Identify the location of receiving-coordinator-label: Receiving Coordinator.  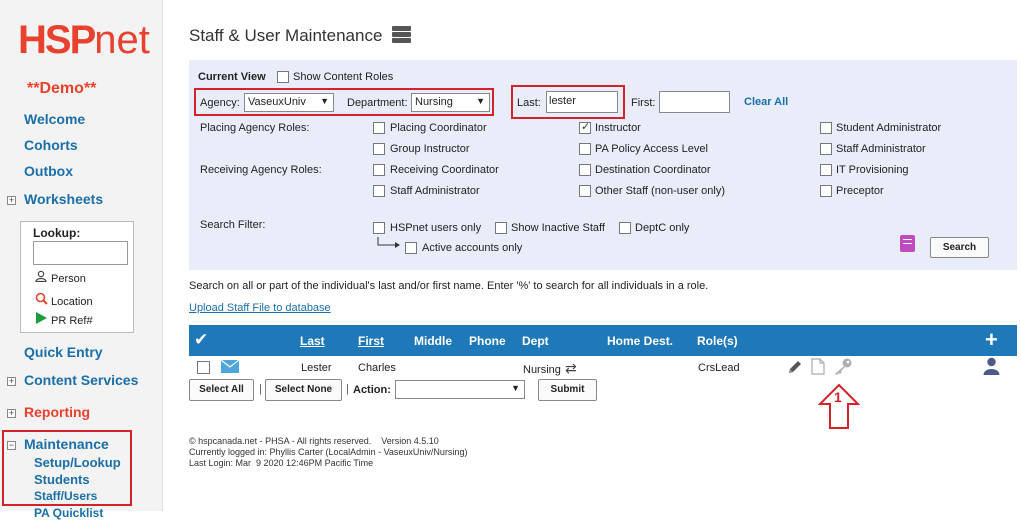
(444, 170).